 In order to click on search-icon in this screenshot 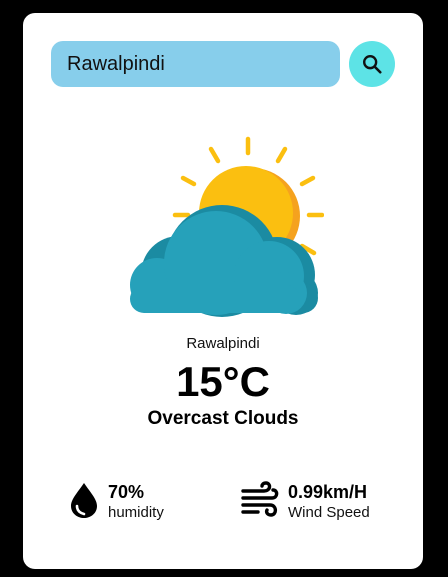, I will do `click(372, 64)`.